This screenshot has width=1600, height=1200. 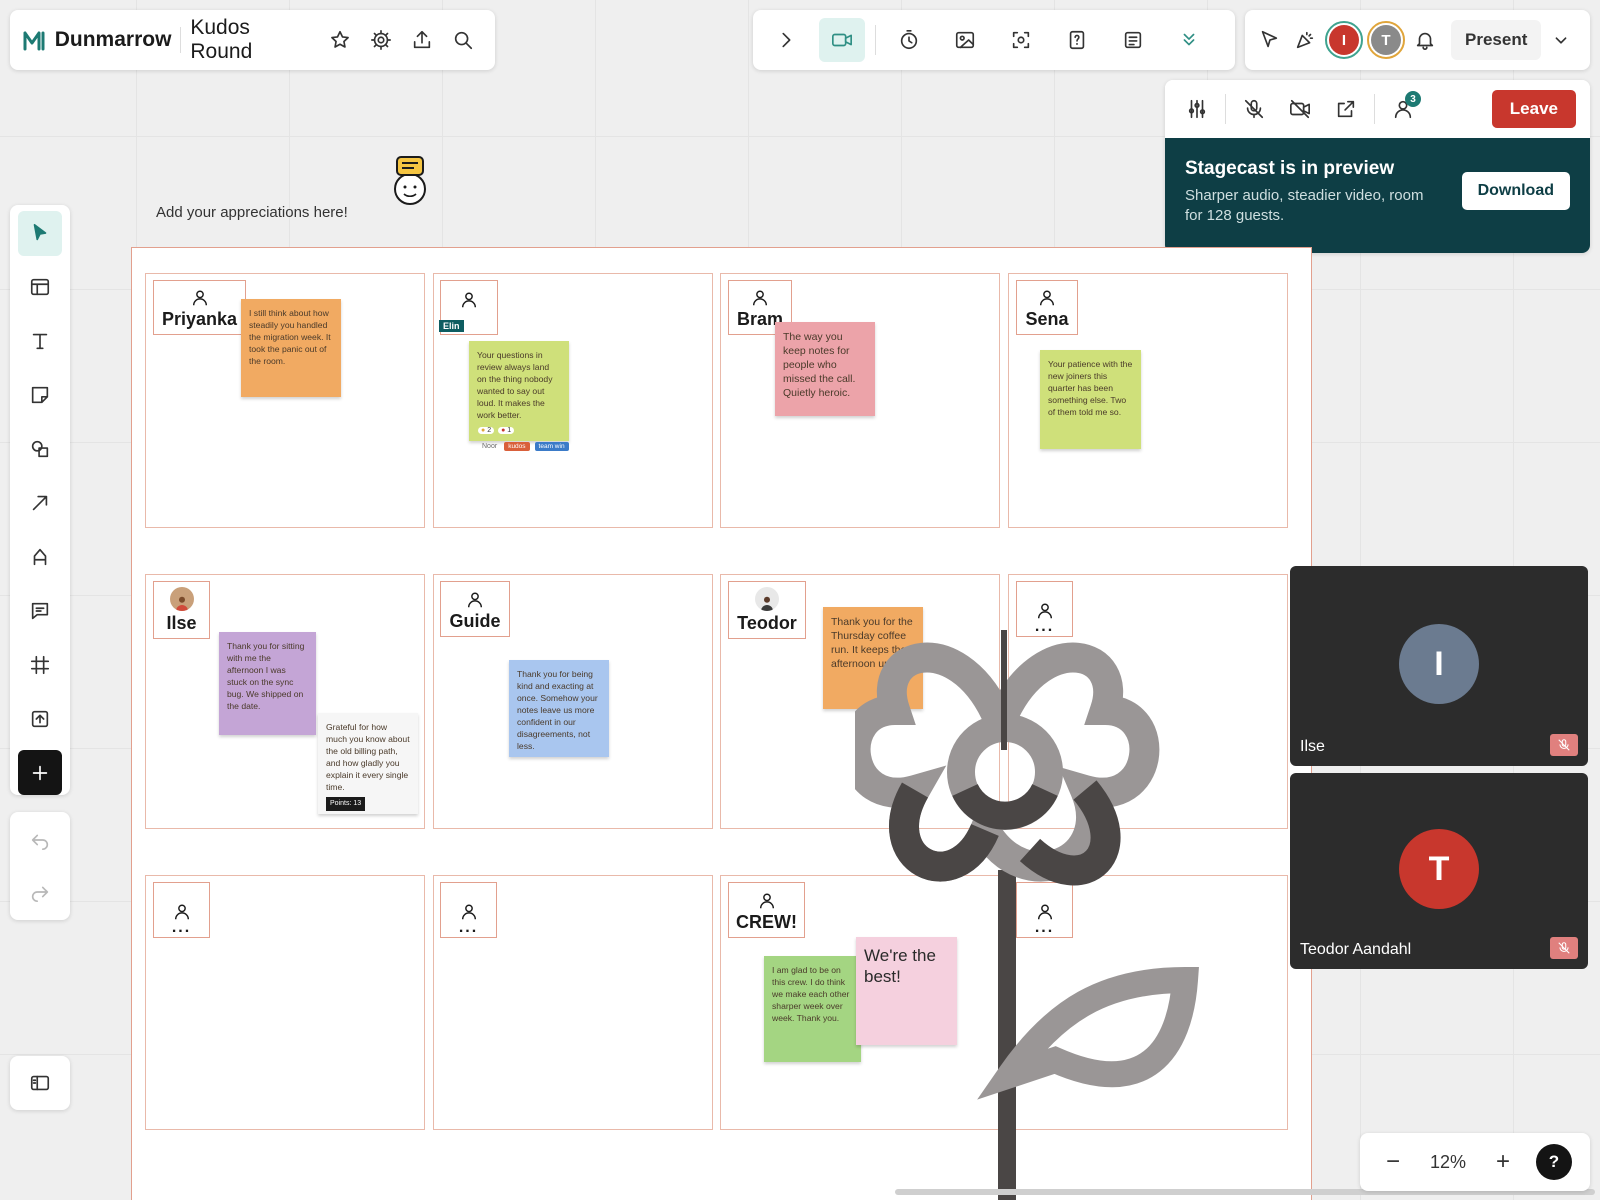 What do you see at coordinates (462, 40) in the screenshot?
I see `search-icon` at bounding box center [462, 40].